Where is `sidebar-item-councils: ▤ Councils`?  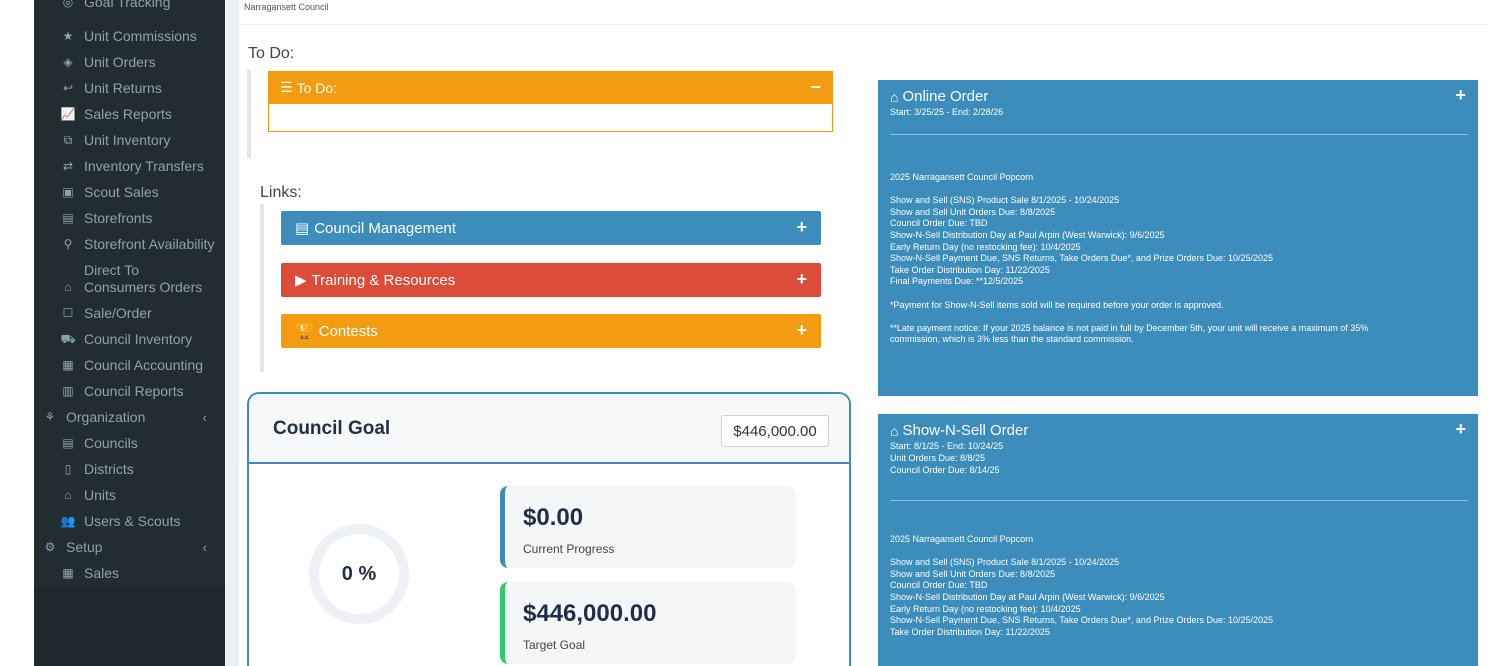
sidebar-item-councils: ▤ Councils is located at coordinates (129, 443).